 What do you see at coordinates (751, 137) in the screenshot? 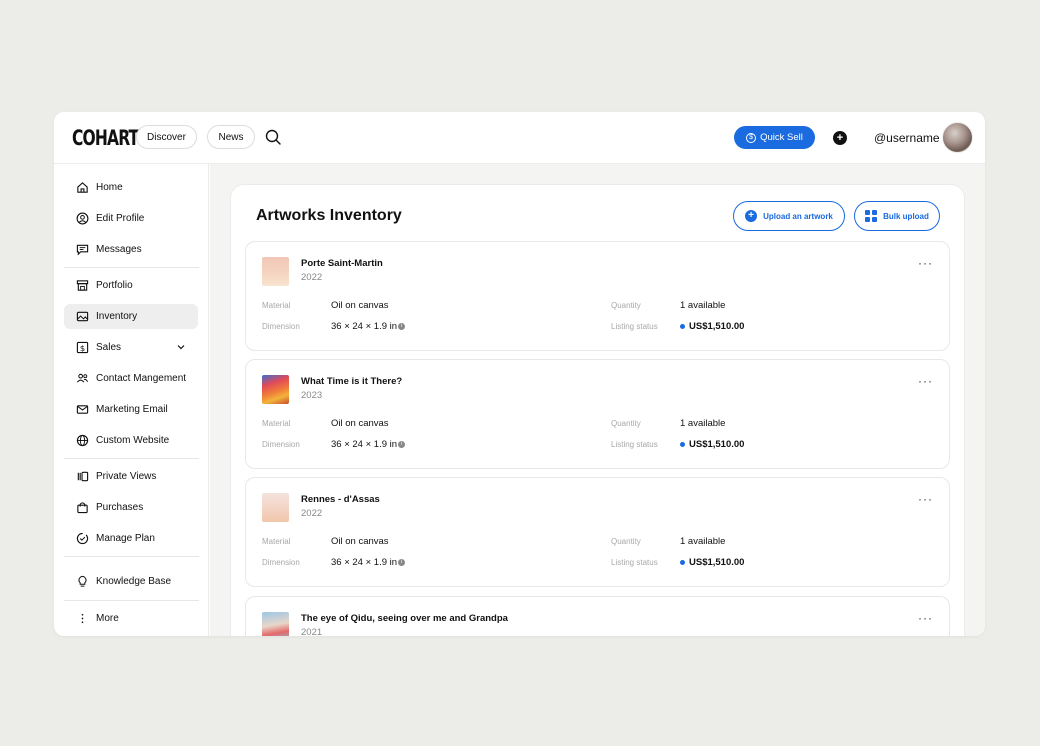
I see `dollar-circle-icon: $` at bounding box center [751, 137].